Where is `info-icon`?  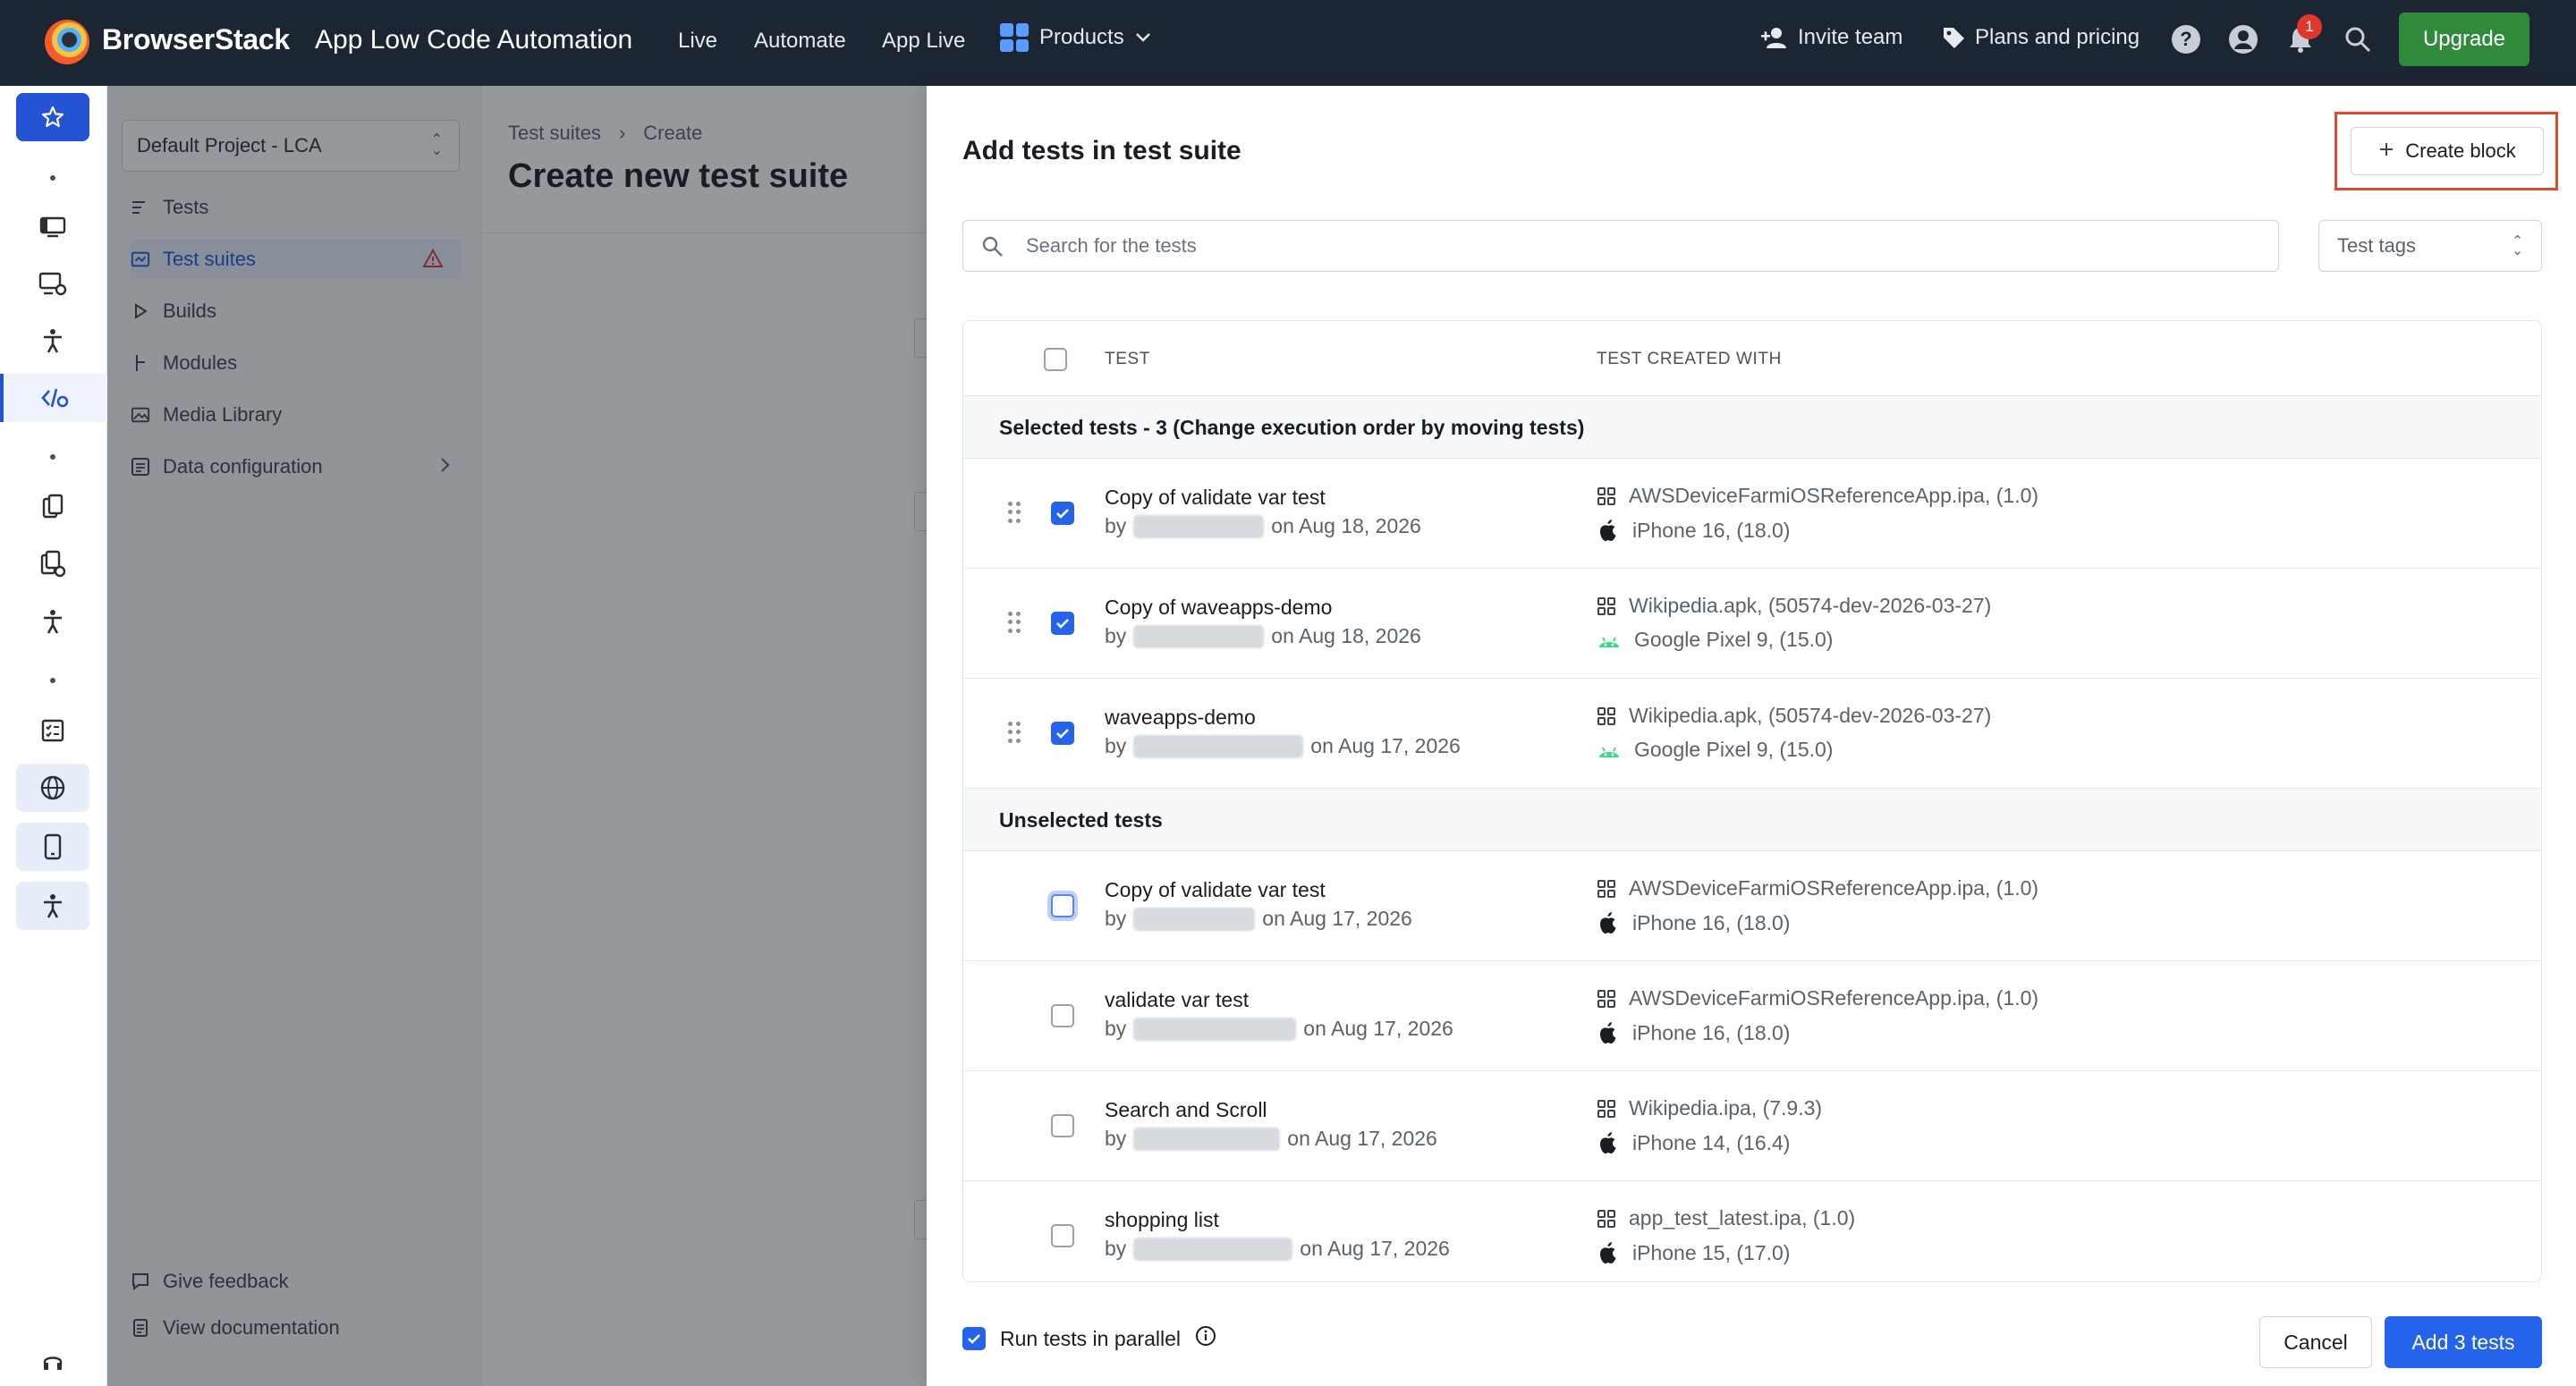
info-icon is located at coordinates (1205, 1338).